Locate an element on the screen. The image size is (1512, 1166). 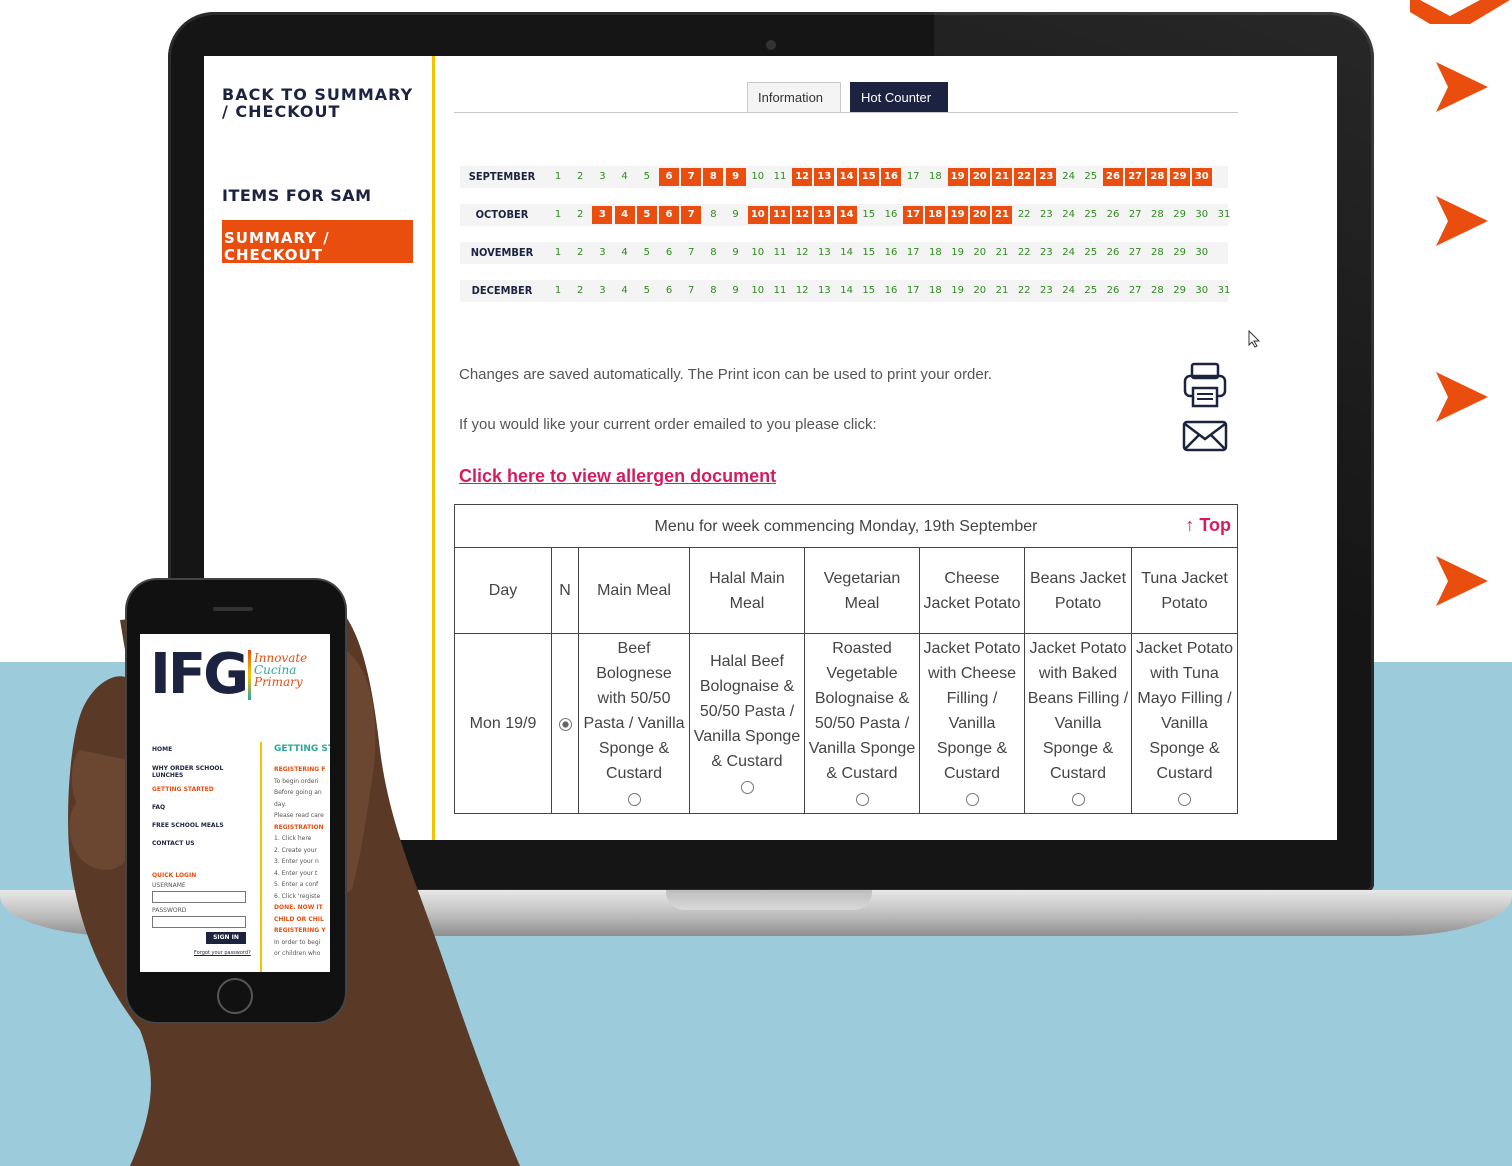
radio-tuna is located at coordinates (1184, 800).